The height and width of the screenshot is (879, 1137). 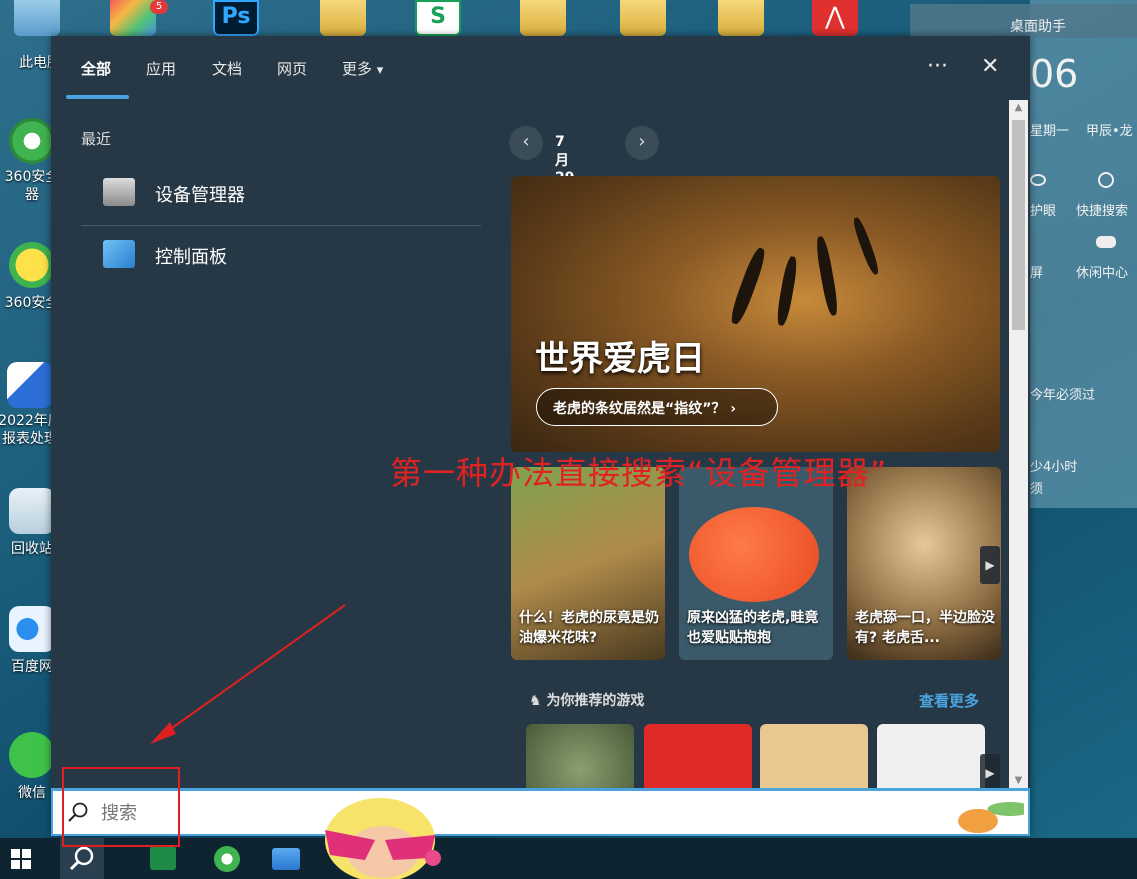 What do you see at coordinates (753, 628) in the screenshot?
I see `news-card-caption: 原来凶猛的老虎,畦竟也爱贴贴抱抱` at bounding box center [753, 628].